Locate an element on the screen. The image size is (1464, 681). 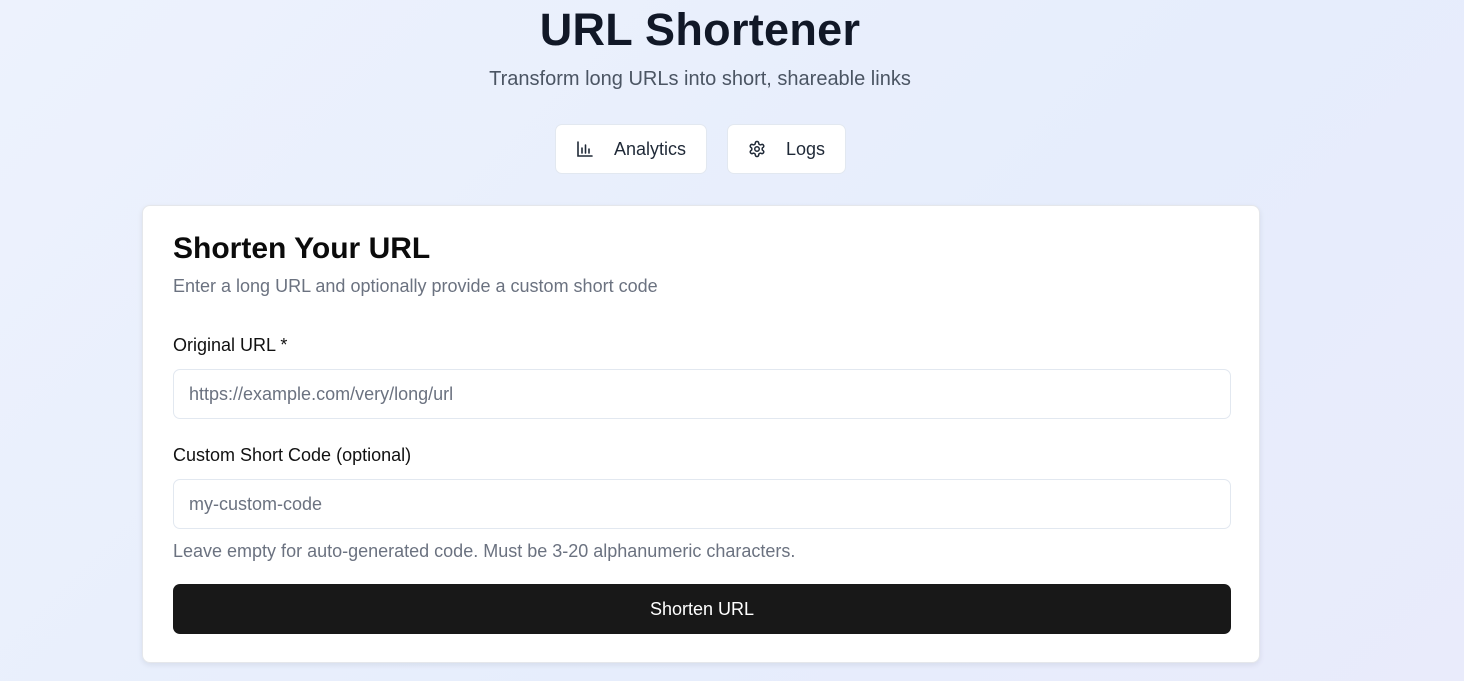
custom-code-label: Custom Short Code (optional) is located at coordinates (292, 455).